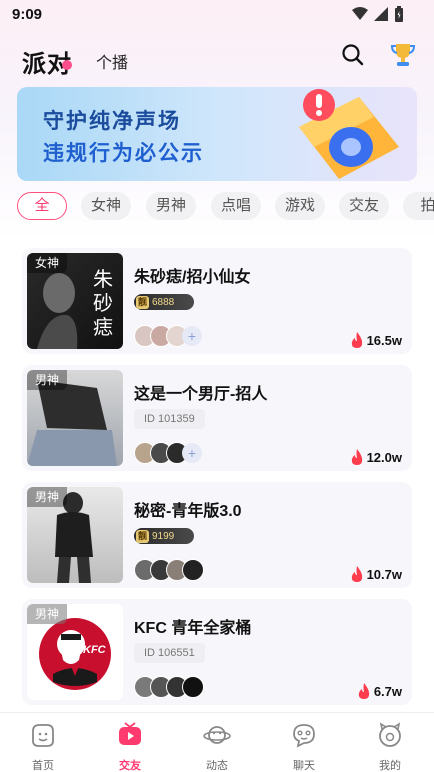  I want to click on room-title: 朱砂痣/招小仙女, so click(192, 277).